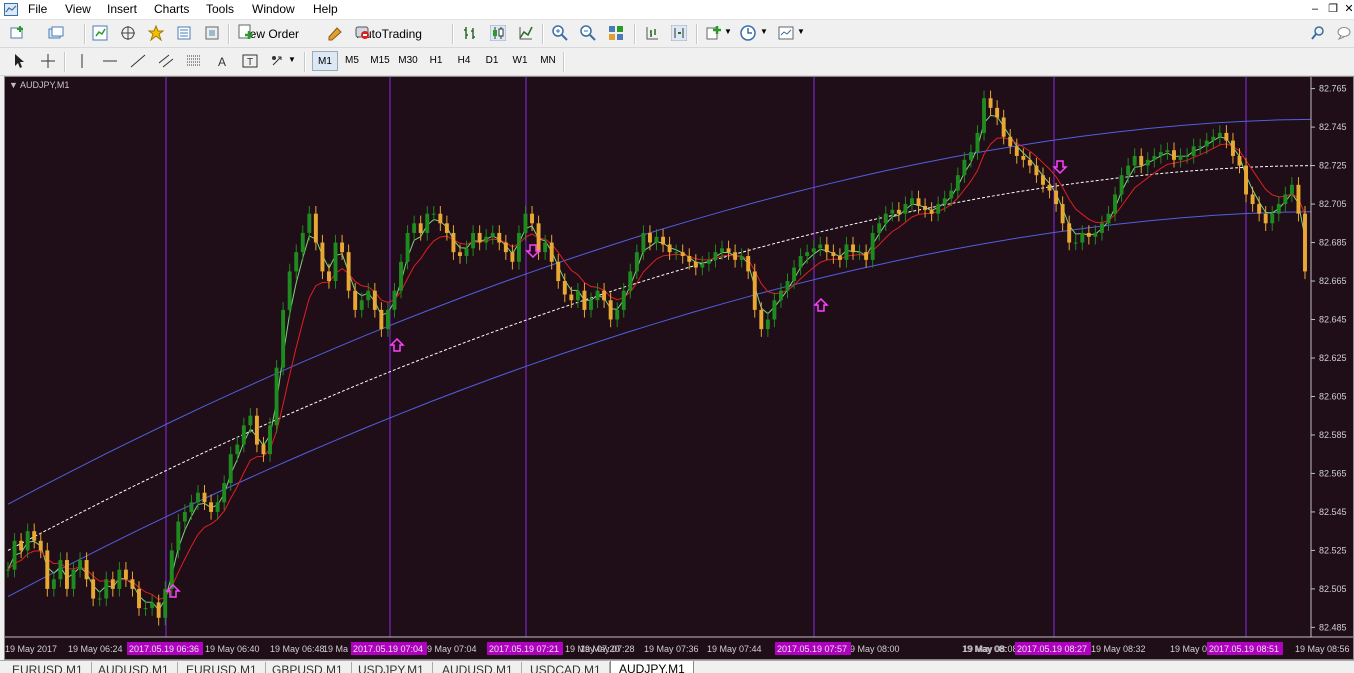  I want to click on timeframe-h4: H4, so click(464, 61).